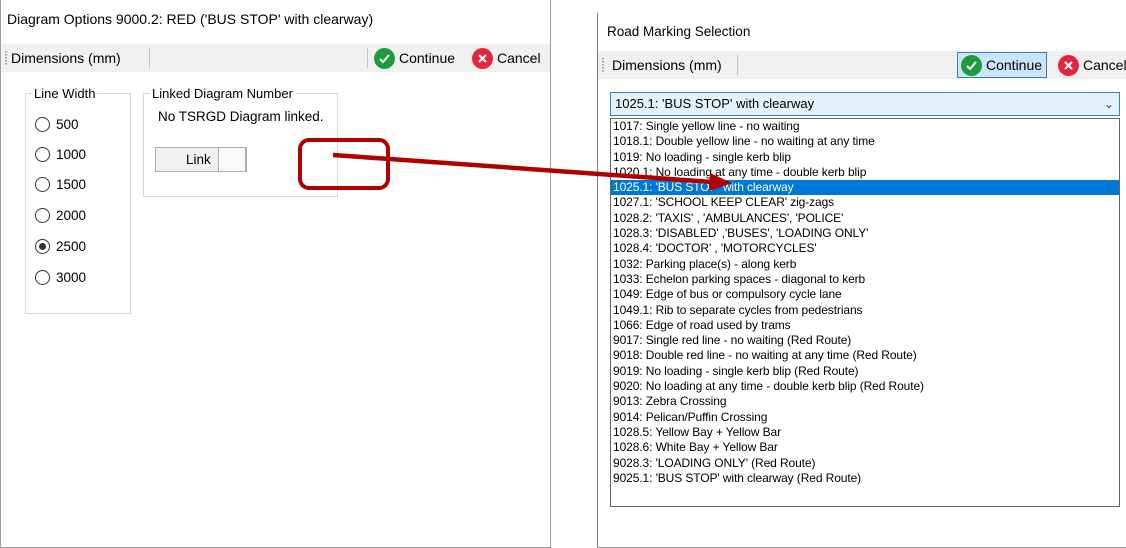 Image resolution: width=1126 pixels, height=548 pixels. I want to click on dropdown-option: 1027.1: 'SCHOOL KEEP CLEAR' zig-zags, so click(865, 202).